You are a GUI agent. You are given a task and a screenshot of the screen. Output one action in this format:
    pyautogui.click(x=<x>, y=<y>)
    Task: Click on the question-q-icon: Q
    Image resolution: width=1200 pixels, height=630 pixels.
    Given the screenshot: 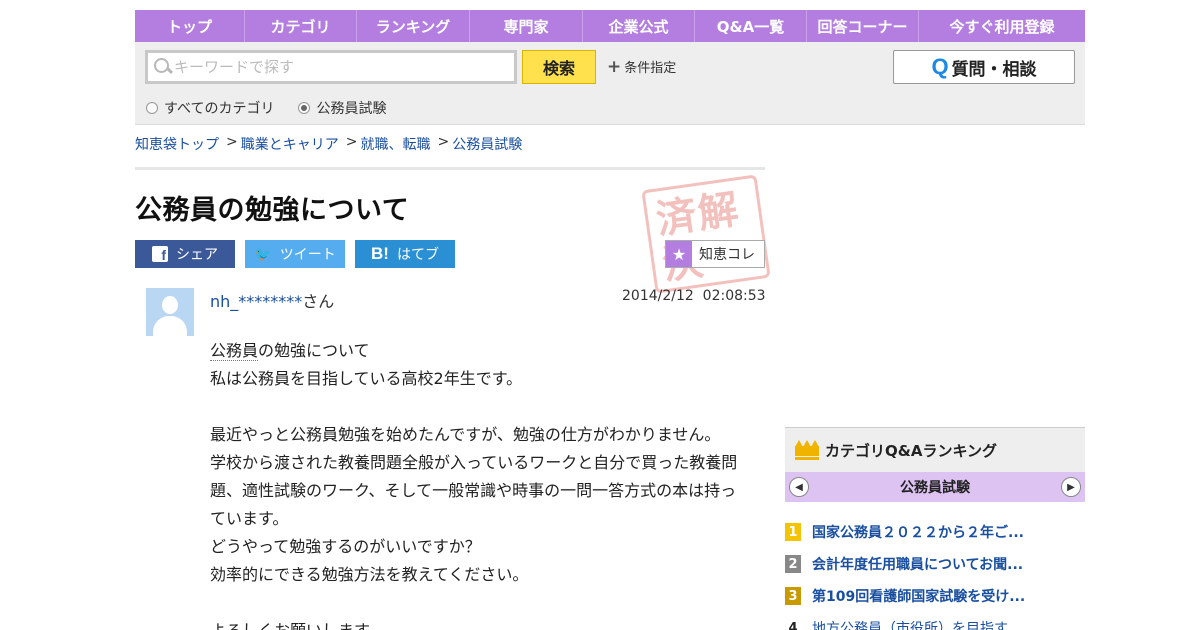 What is the action you would take?
    pyautogui.click(x=940, y=66)
    